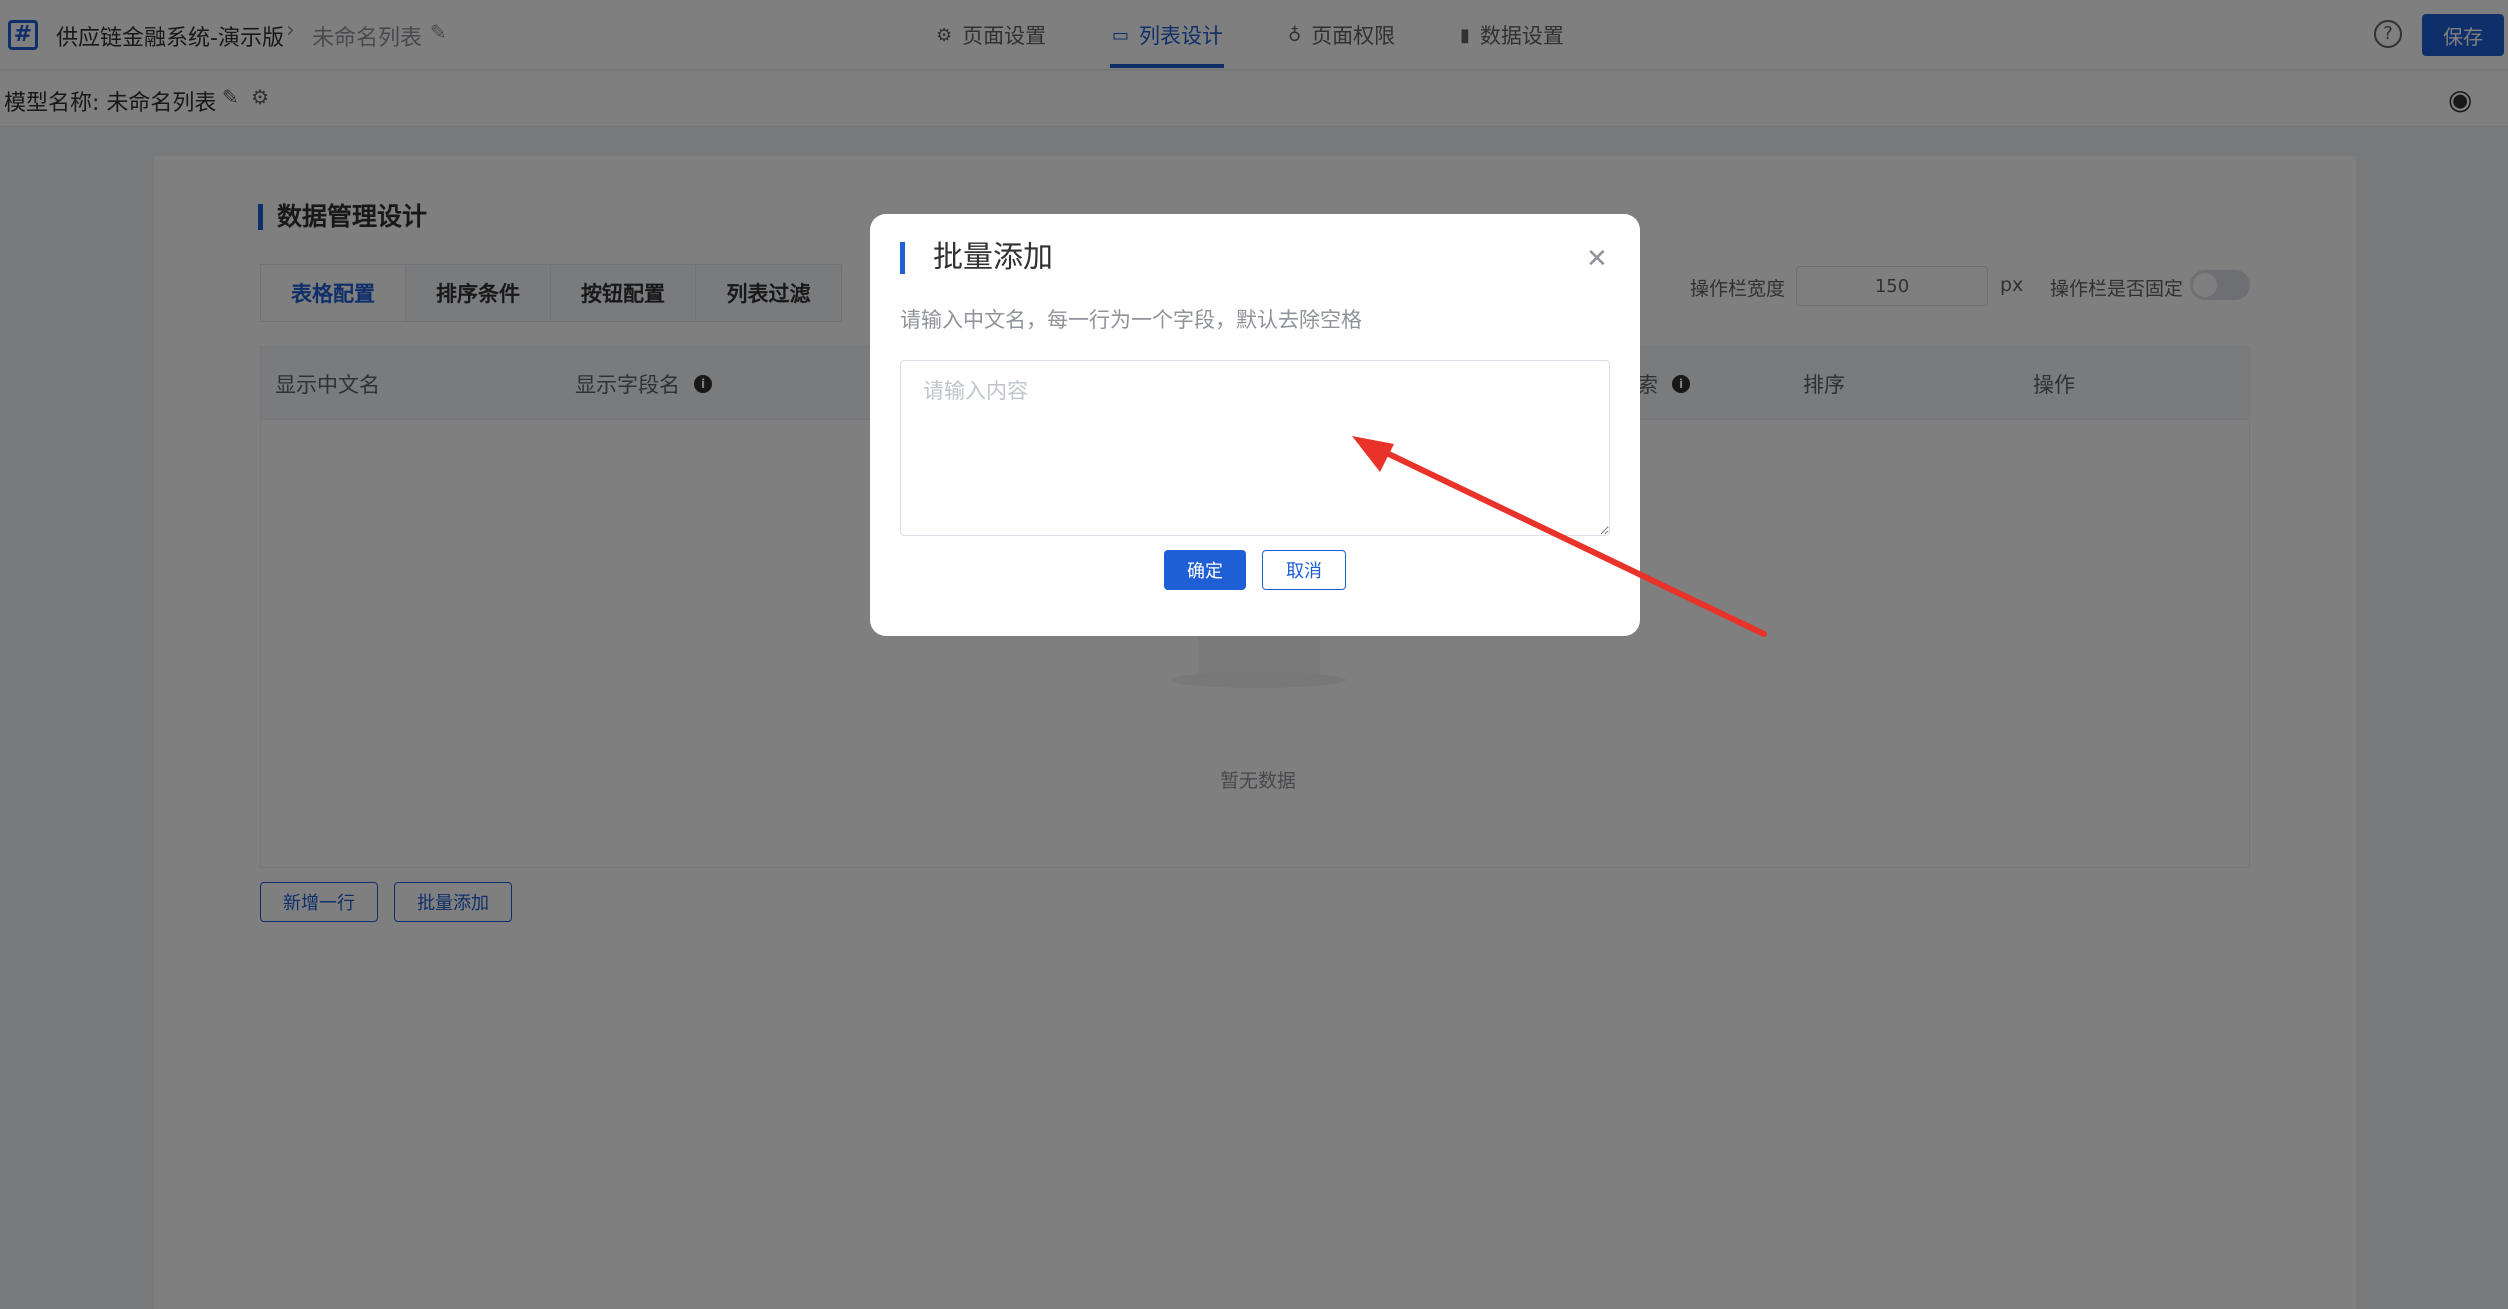  What do you see at coordinates (976, 258) in the screenshot?
I see `dialog-title: 批量添加` at bounding box center [976, 258].